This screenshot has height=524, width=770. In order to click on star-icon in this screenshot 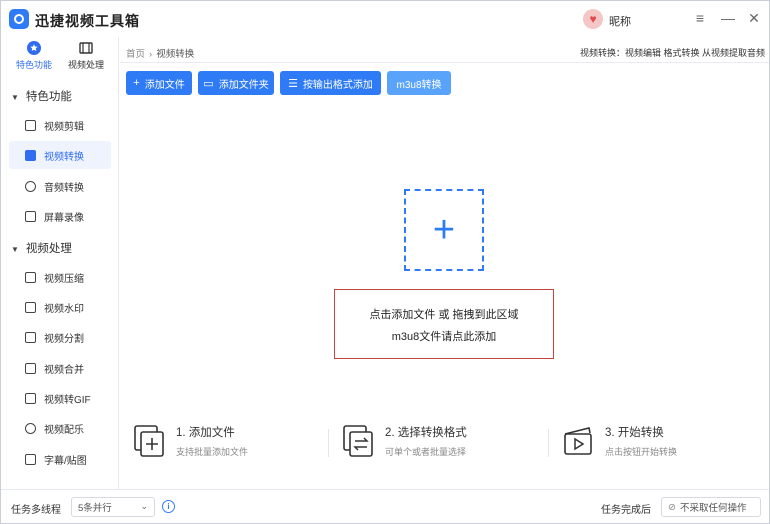, I will do `click(34, 48)`.